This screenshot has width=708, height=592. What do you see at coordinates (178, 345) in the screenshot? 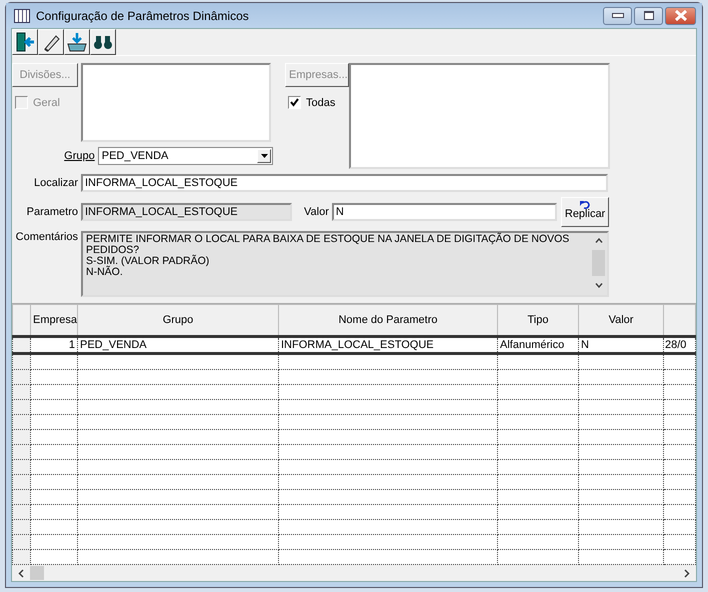
I see `table-cell: PED_VENDA` at bounding box center [178, 345].